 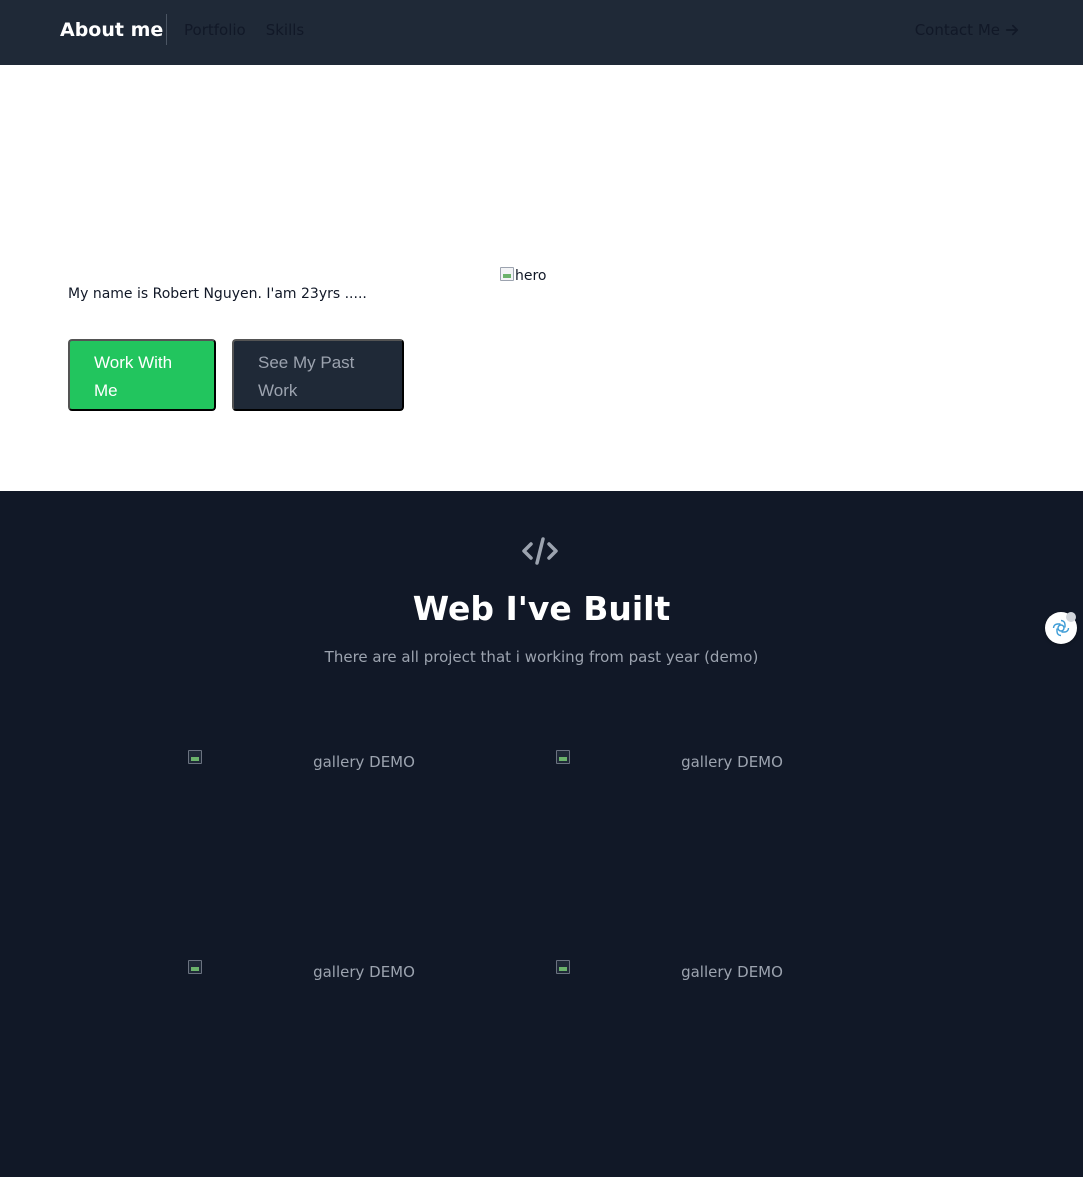 I want to click on nav-links: Portfolio Skills, so click(x=244, y=30).